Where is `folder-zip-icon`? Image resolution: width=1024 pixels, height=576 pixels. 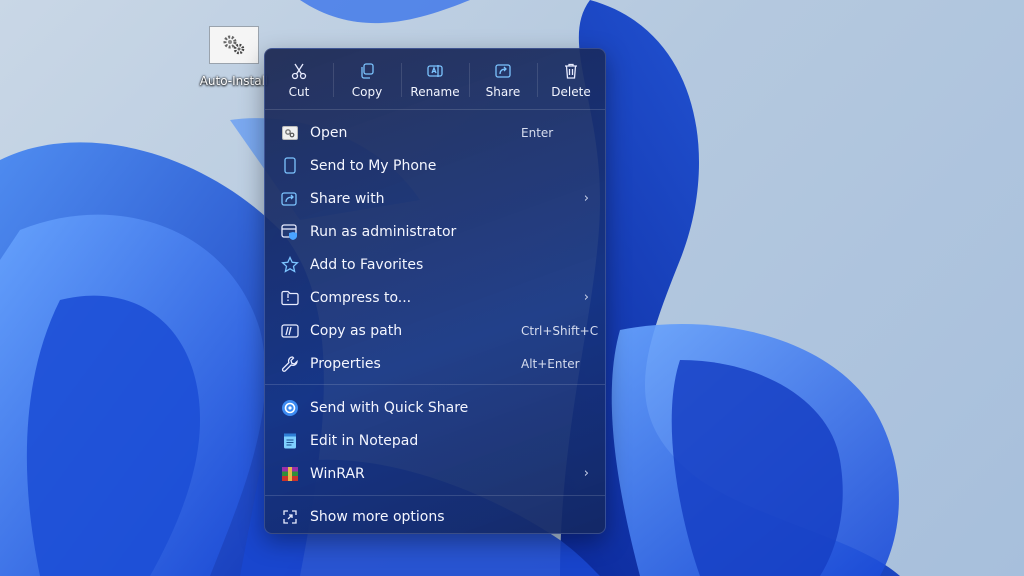
folder-zip-icon is located at coordinates (290, 298).